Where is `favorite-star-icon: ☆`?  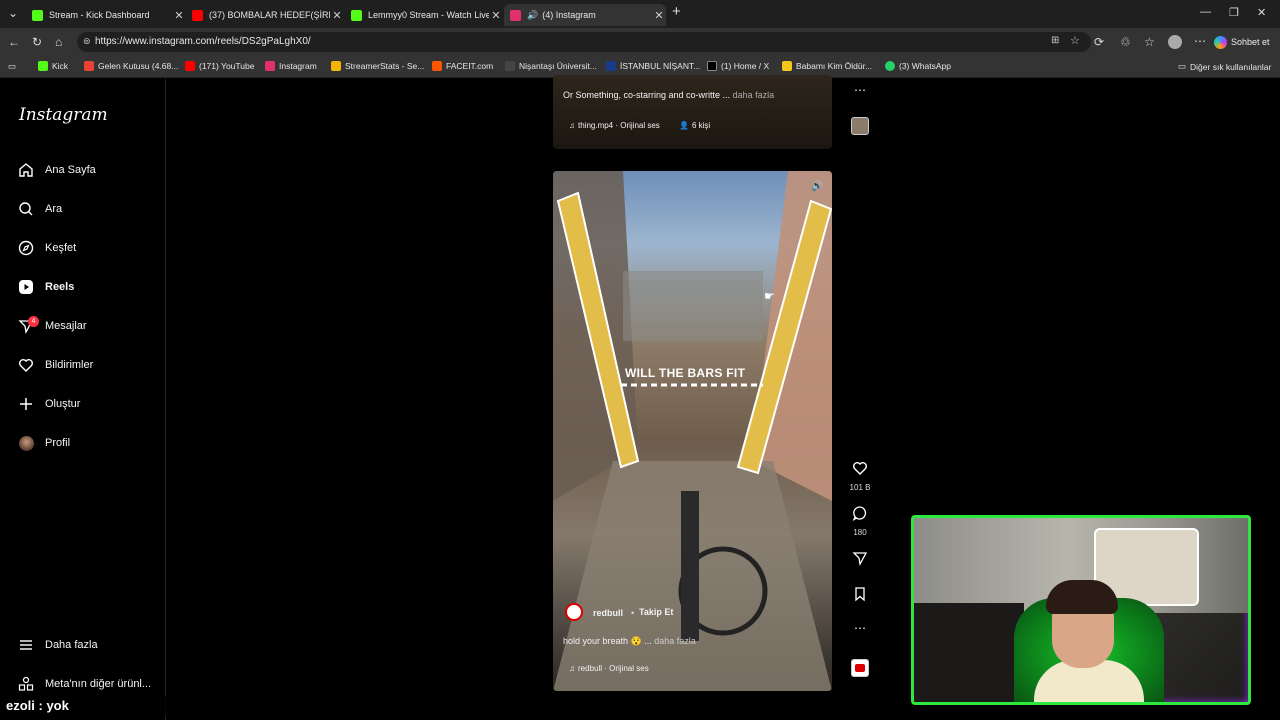
favorite-star-icon: ☆ is located at coordinates (1075, 40).